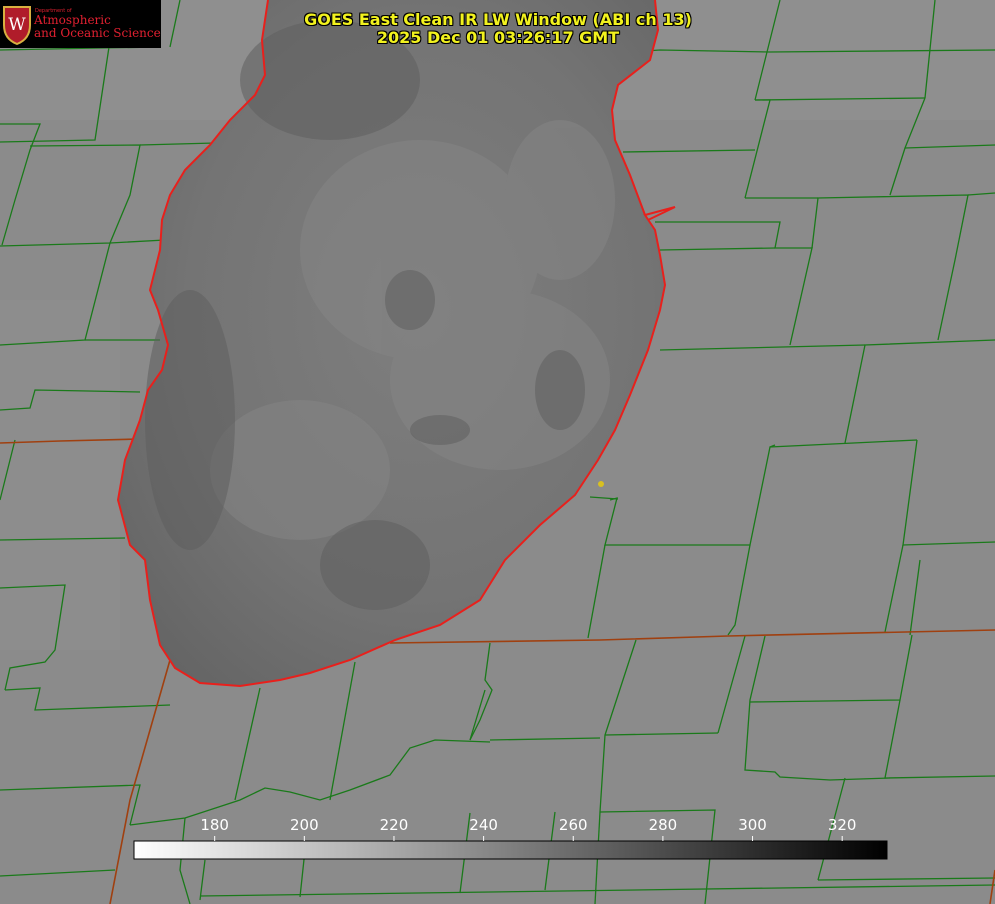 The width and height of the screenshot is (995, 904). What do you see at coordinates (60, 475) in the screenshot?
I see `land-shade-left` at bounding box center [60, 475].